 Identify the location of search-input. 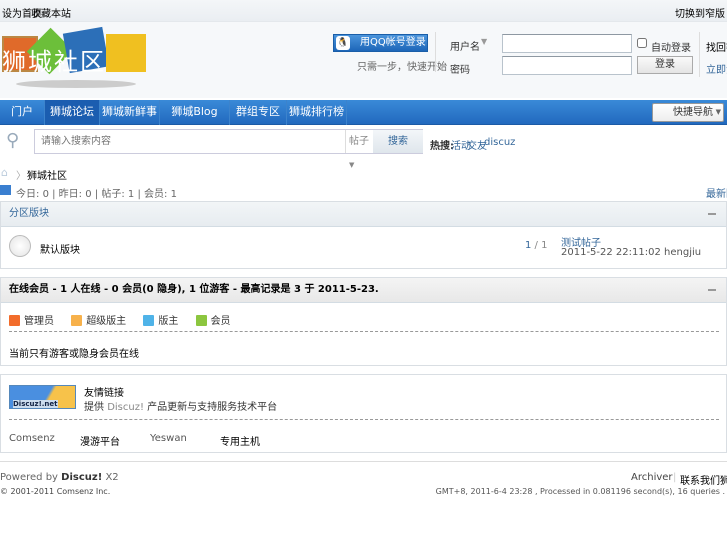
(190, 141).